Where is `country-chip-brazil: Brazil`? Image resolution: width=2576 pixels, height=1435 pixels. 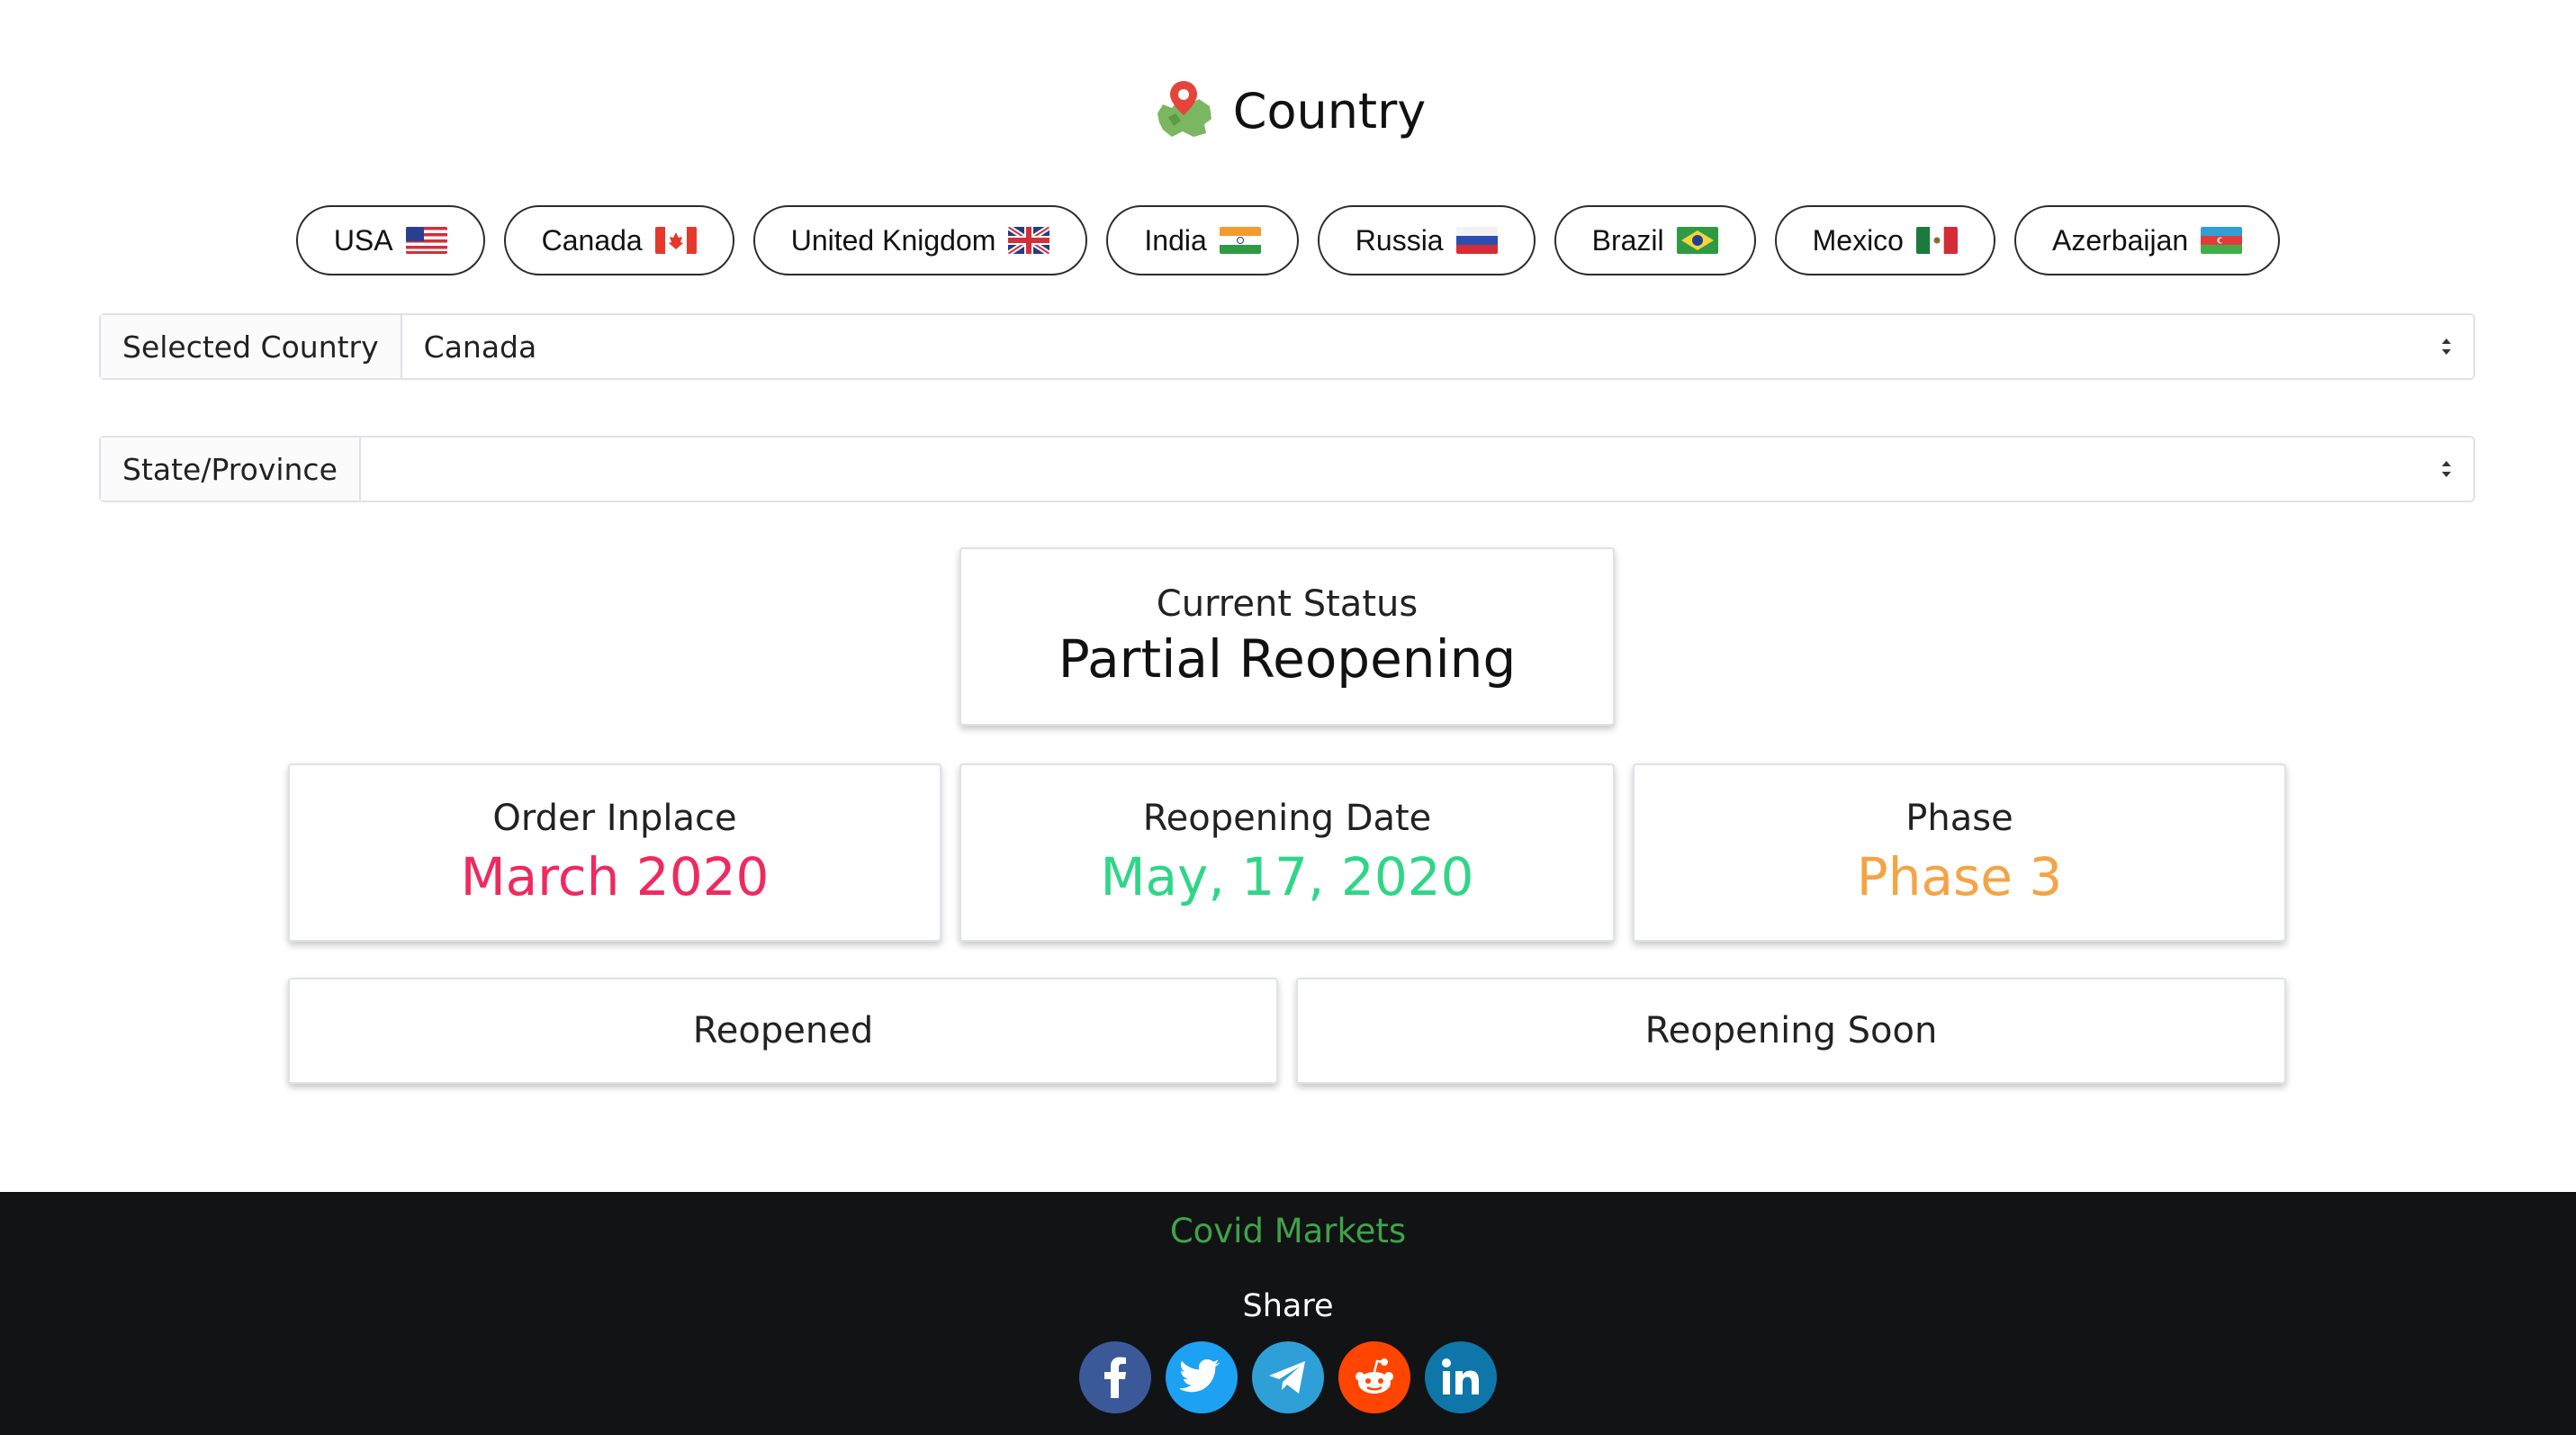 country-chip-brazil: Brazil is located at coordinates (1655, 240).